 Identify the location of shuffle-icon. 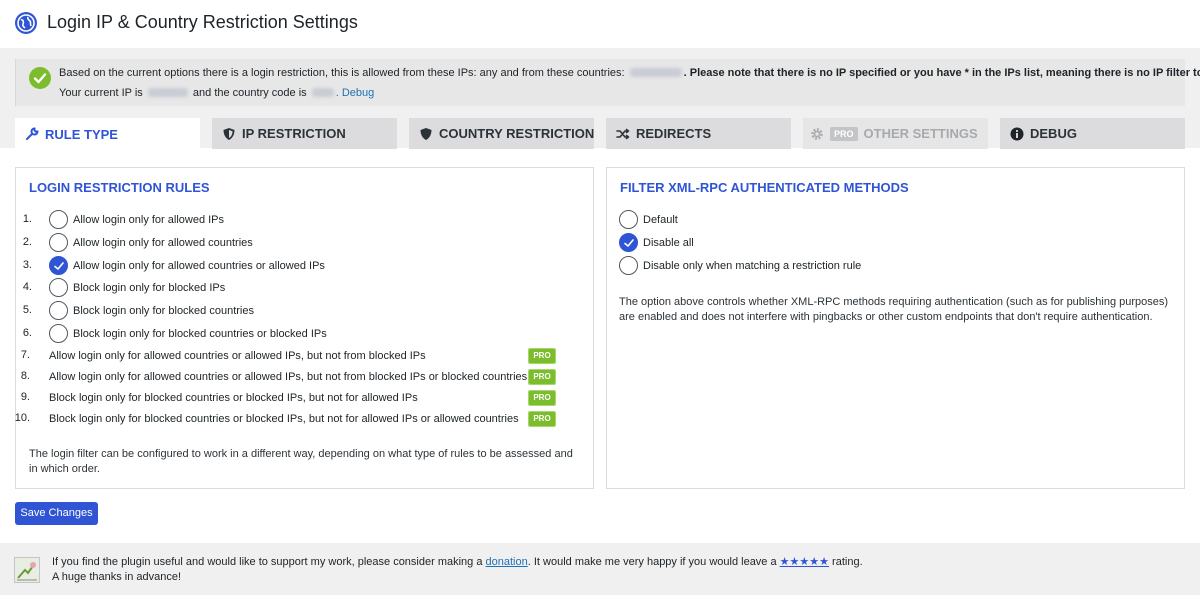
(623, 134).